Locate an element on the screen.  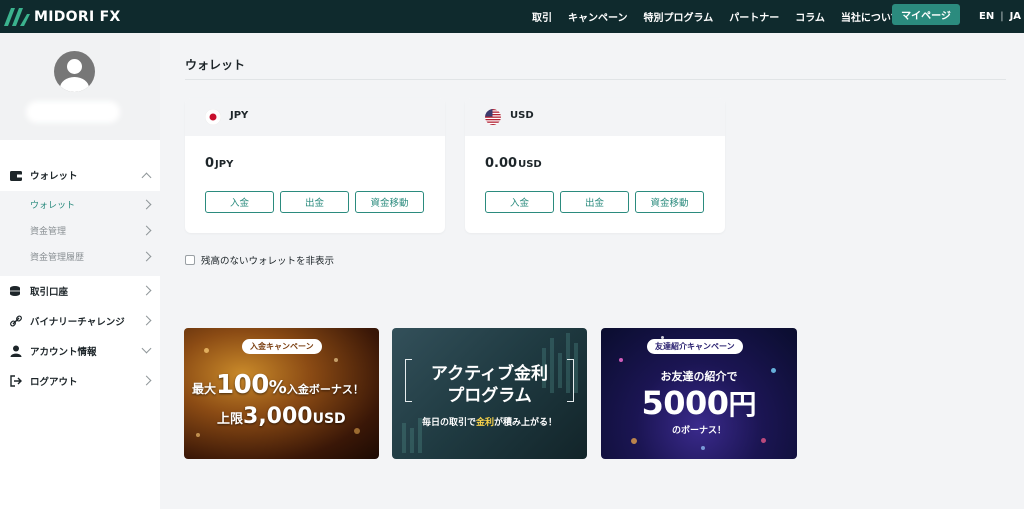
sidebar: ウォレット ウォレット 資金管理 資金管理履歴 取引口座 バイナリーチャレンジ is located at coordinates (80, 271).